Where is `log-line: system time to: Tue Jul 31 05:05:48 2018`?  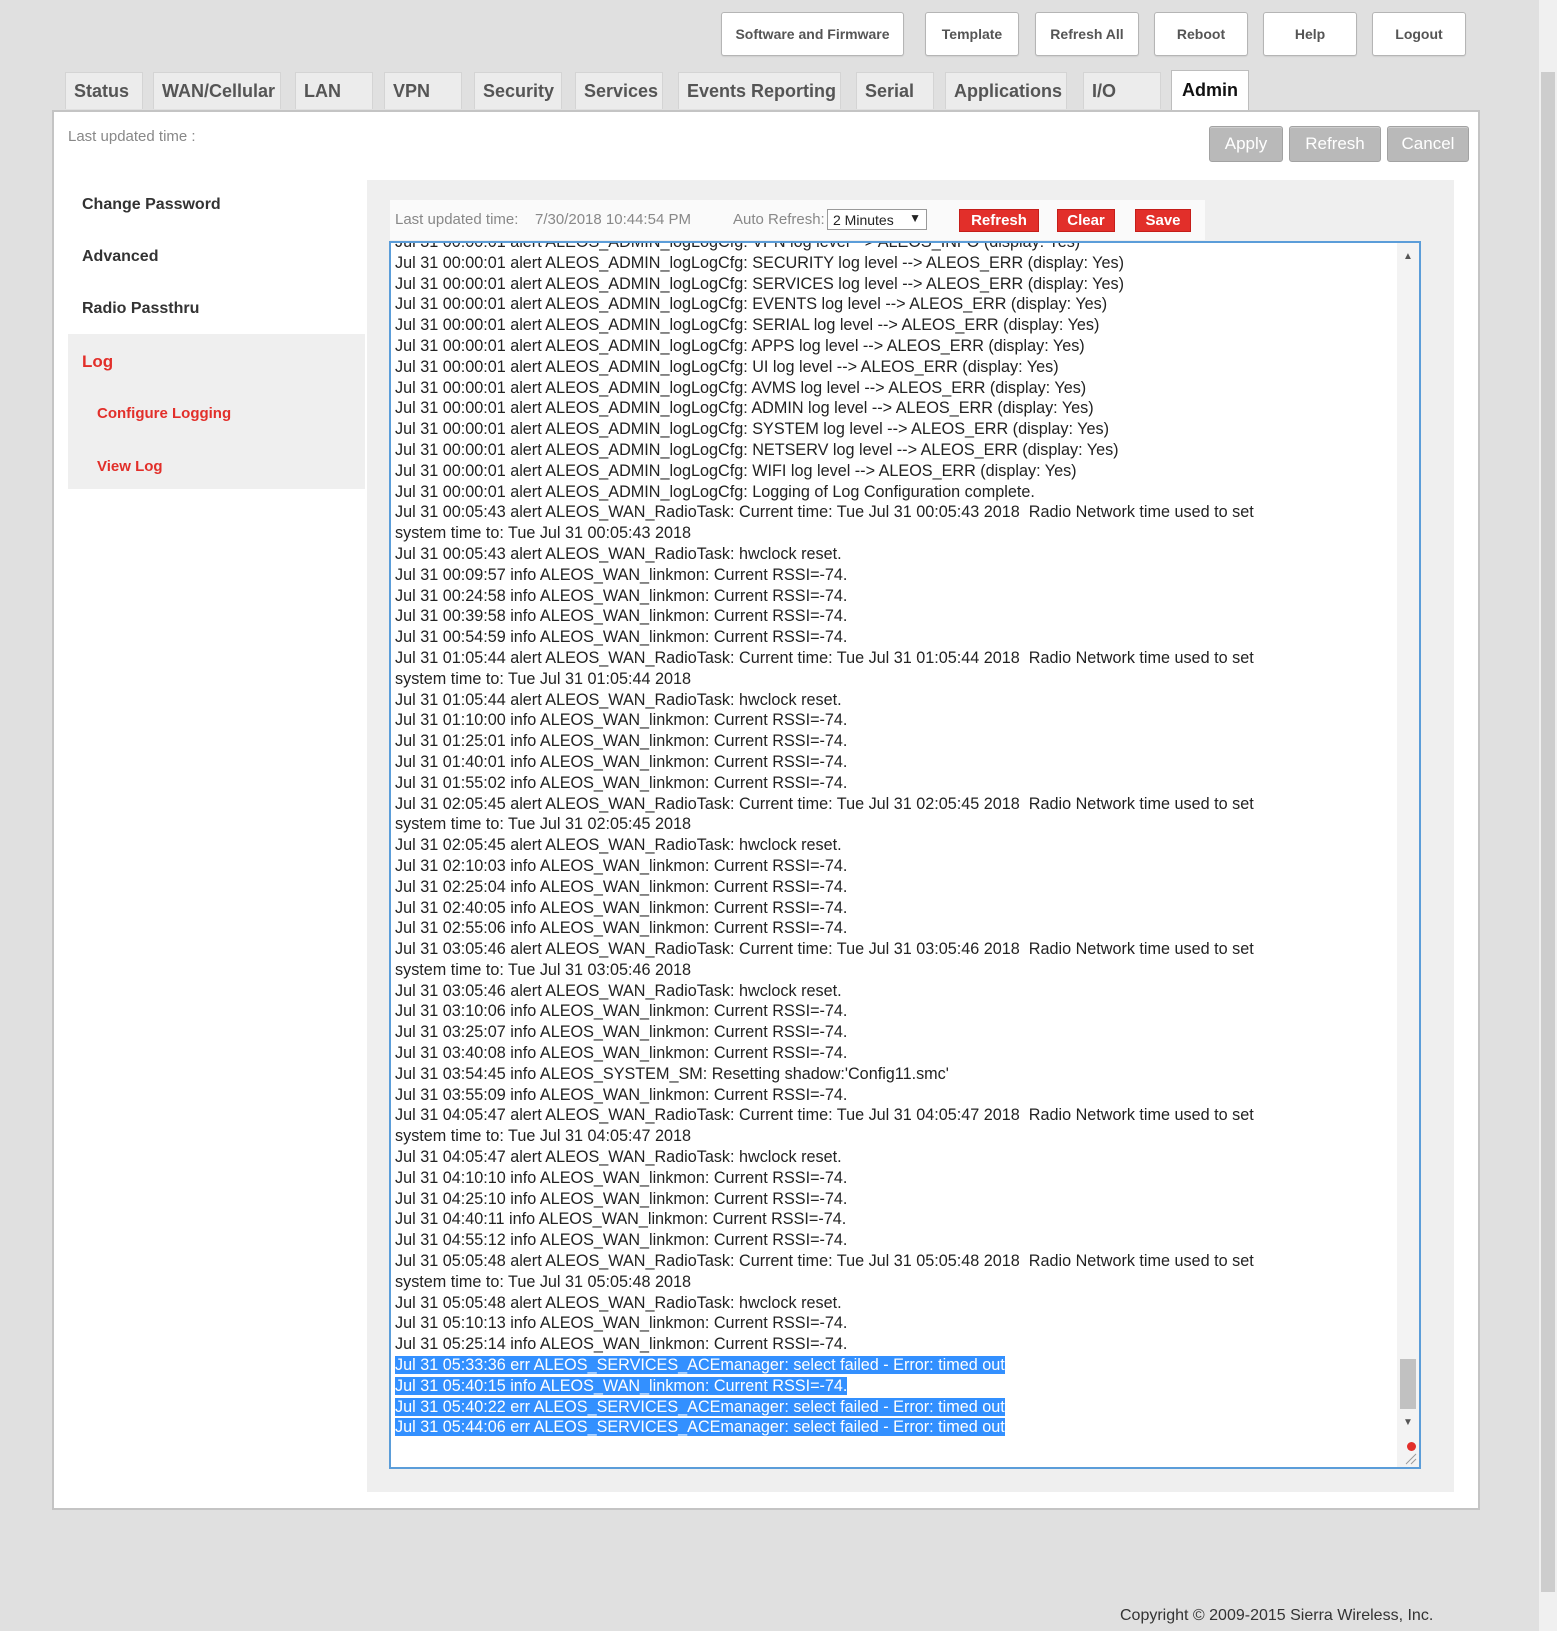 log-line: system time to: Tue Jul 31 05:05:48 2018 is located at coordinates (543, 1281).